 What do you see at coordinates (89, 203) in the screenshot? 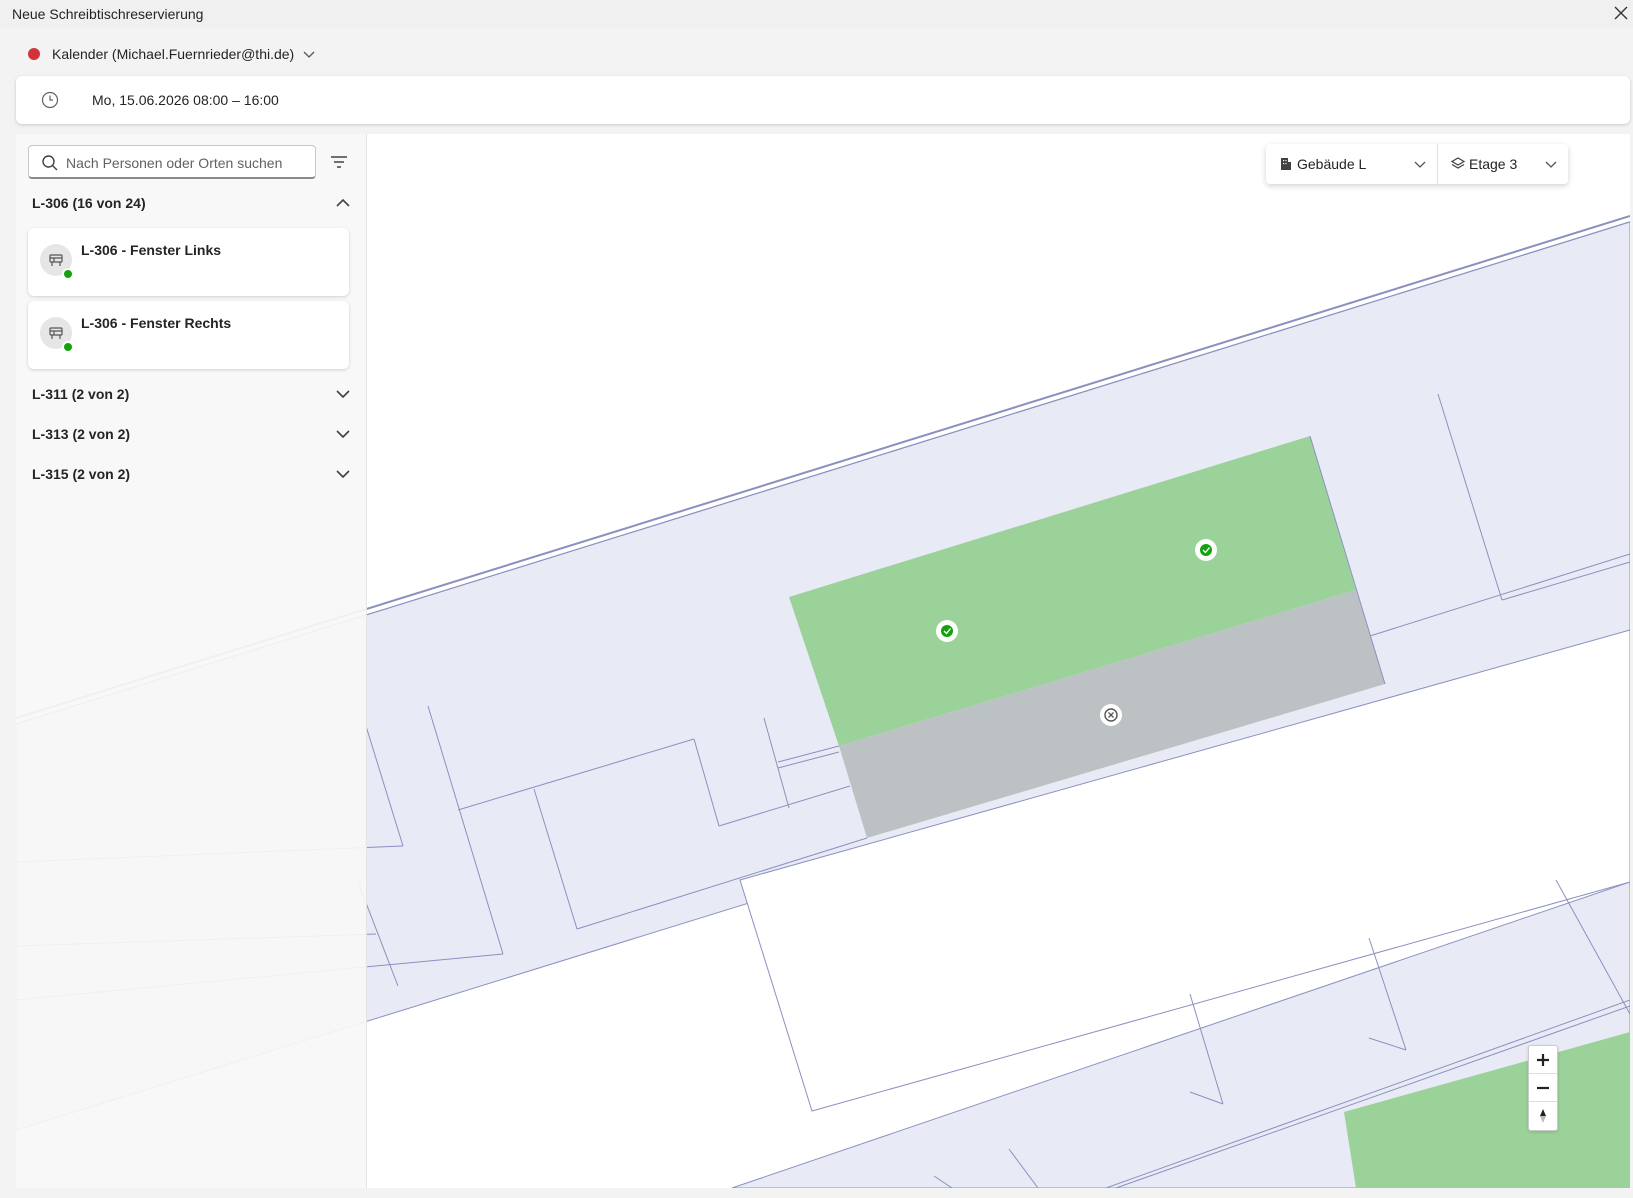
I see `group-label: L-306 (16 von 24)` at bounding box center [89, 203].